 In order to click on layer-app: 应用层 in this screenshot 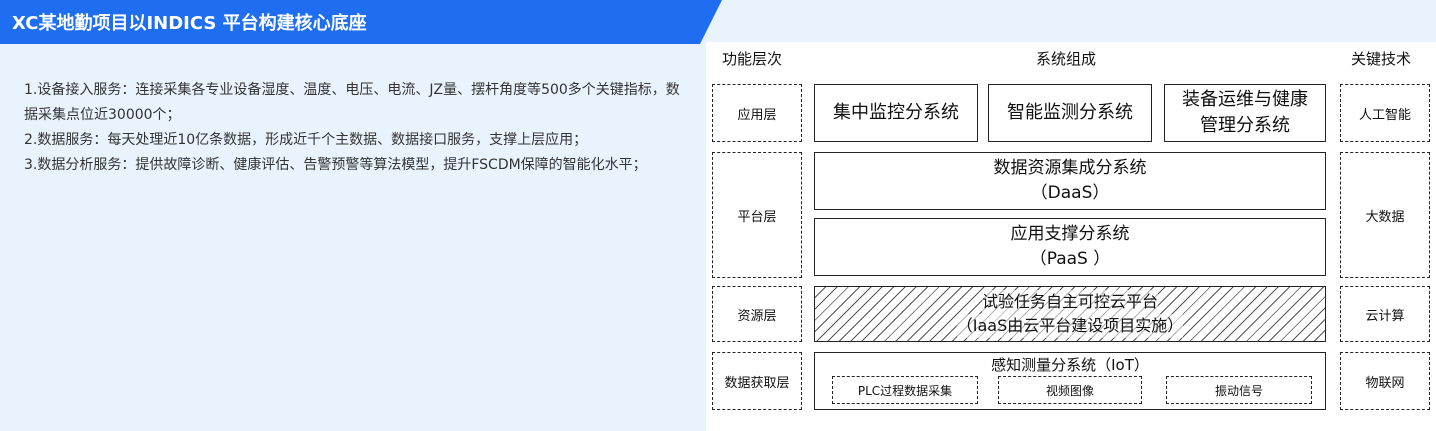, I will do `click(757, 113)`.